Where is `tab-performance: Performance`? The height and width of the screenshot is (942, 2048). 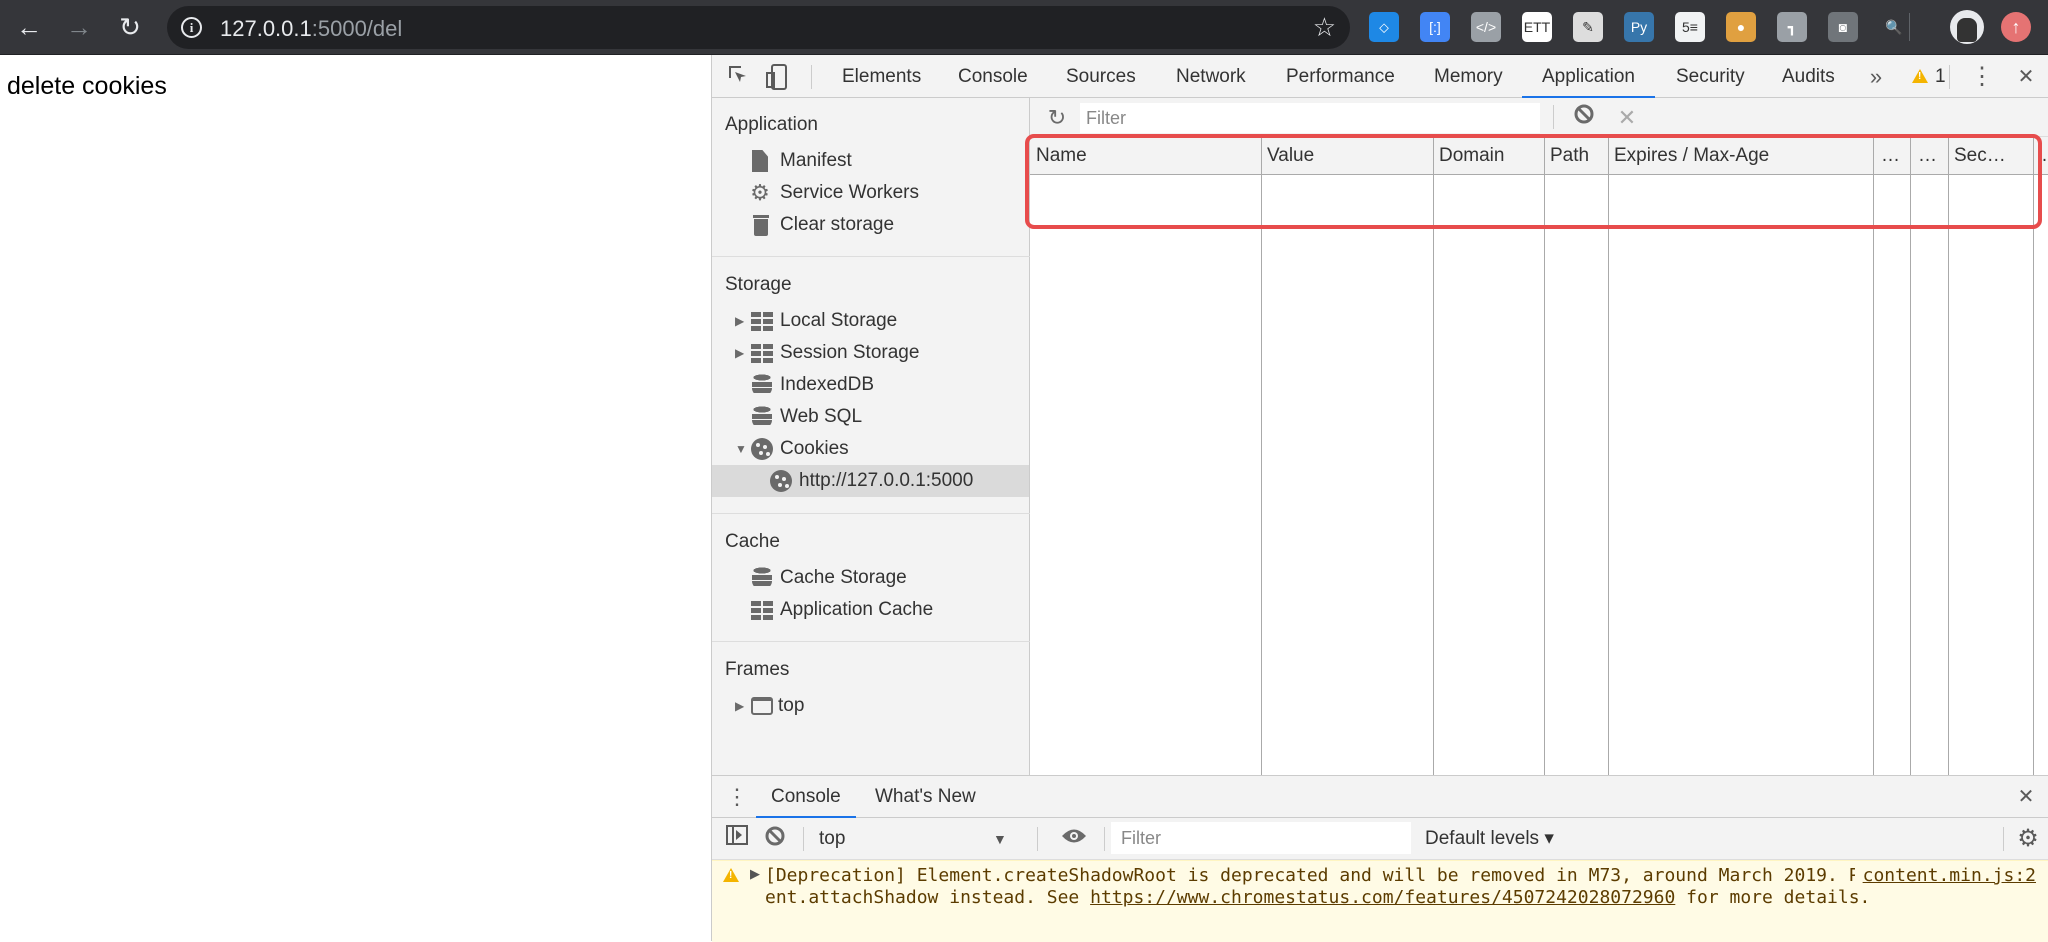
tab-performance: Performance is located at coordinates (1340, 76).